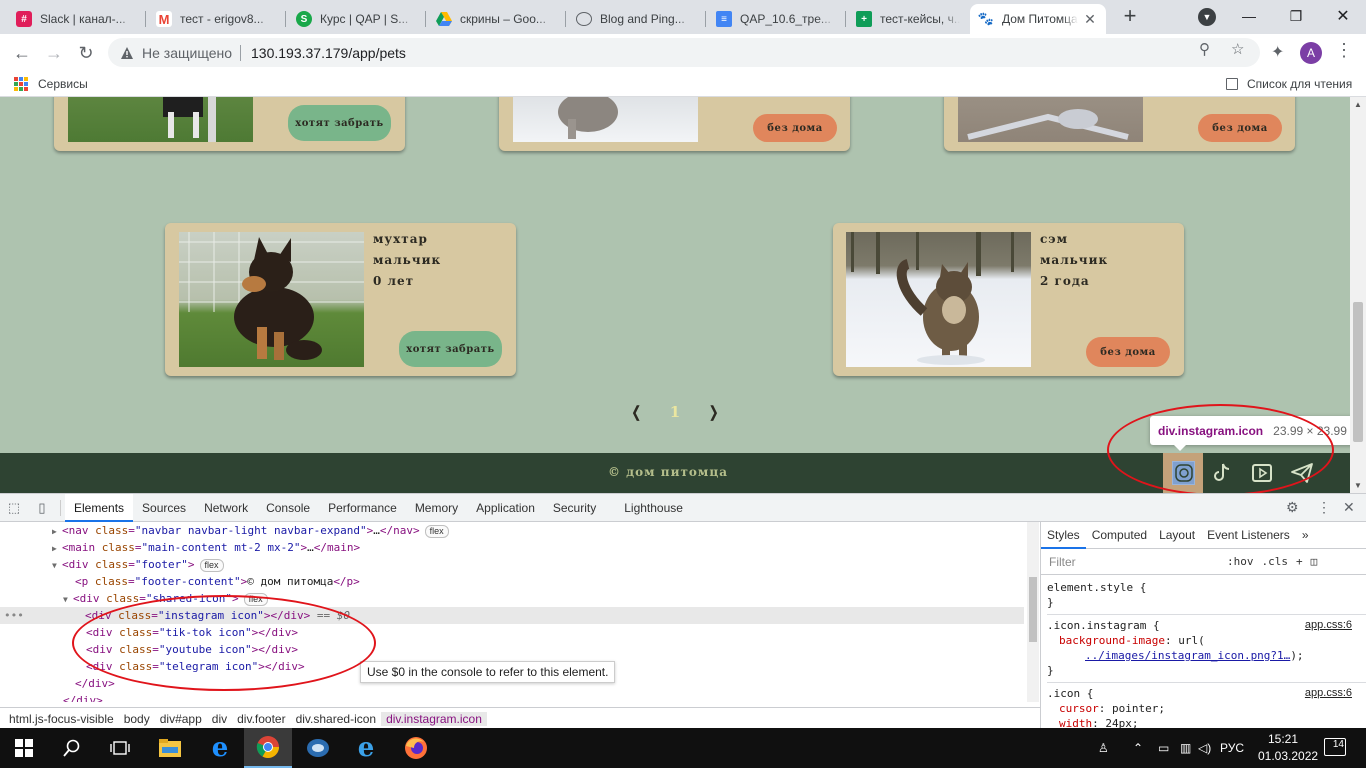  What do you see at coordinates (72, 748) in the screenshot?
I see `search-icon` at bounding box center [72, 748].